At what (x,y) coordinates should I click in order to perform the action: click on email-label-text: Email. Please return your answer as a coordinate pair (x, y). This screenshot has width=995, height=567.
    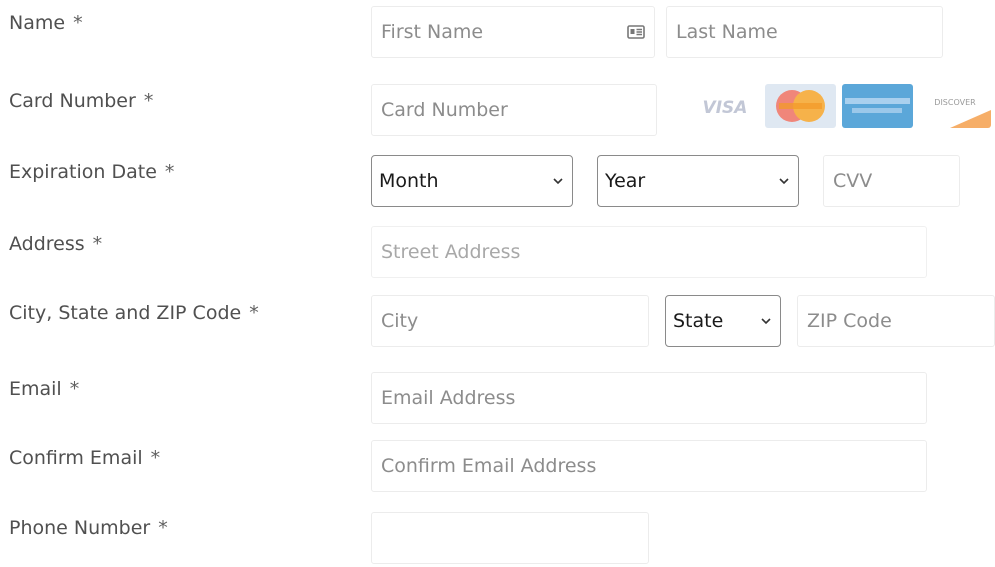
    Looking at the image, I should click on (35, 389).